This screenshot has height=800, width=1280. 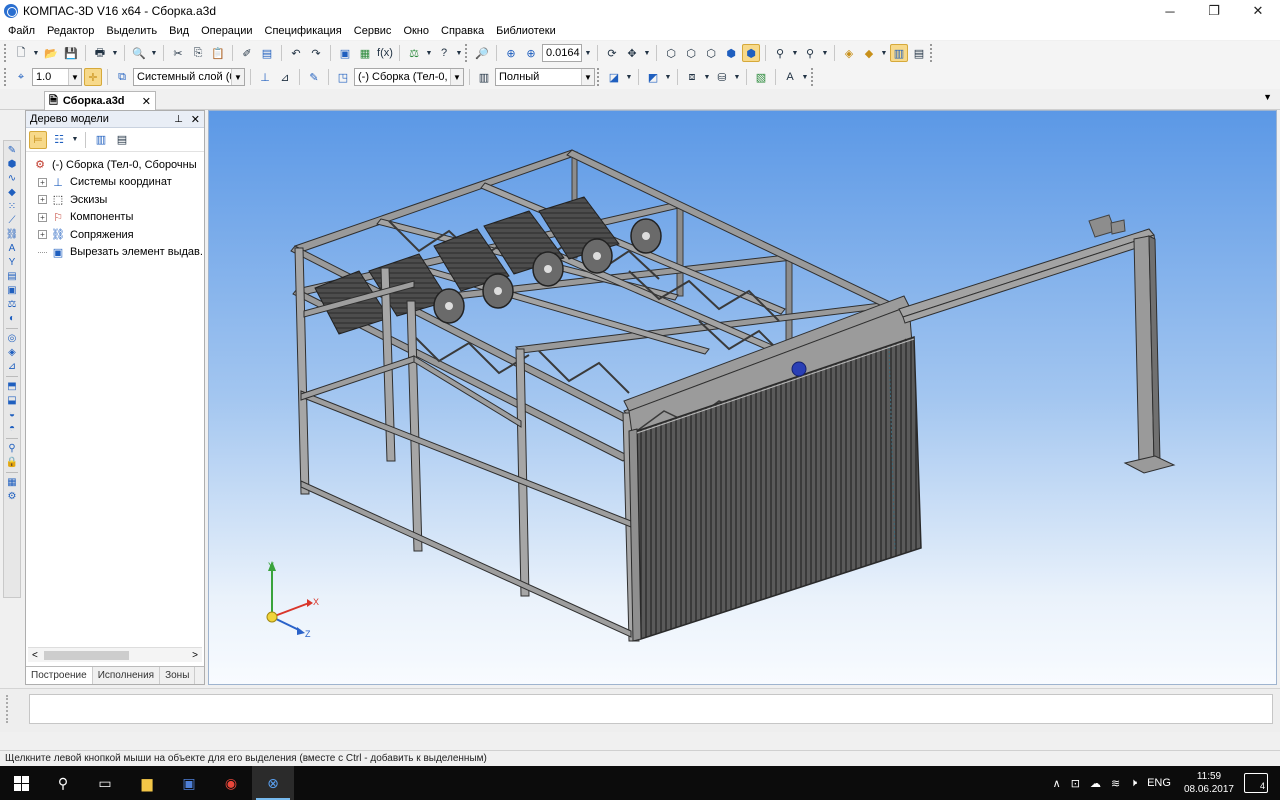 What do you see at coordinates (795, 53) in the screenshot?
I see `filter-dropdown-icon: ▼` at bounding box center [795, 53].